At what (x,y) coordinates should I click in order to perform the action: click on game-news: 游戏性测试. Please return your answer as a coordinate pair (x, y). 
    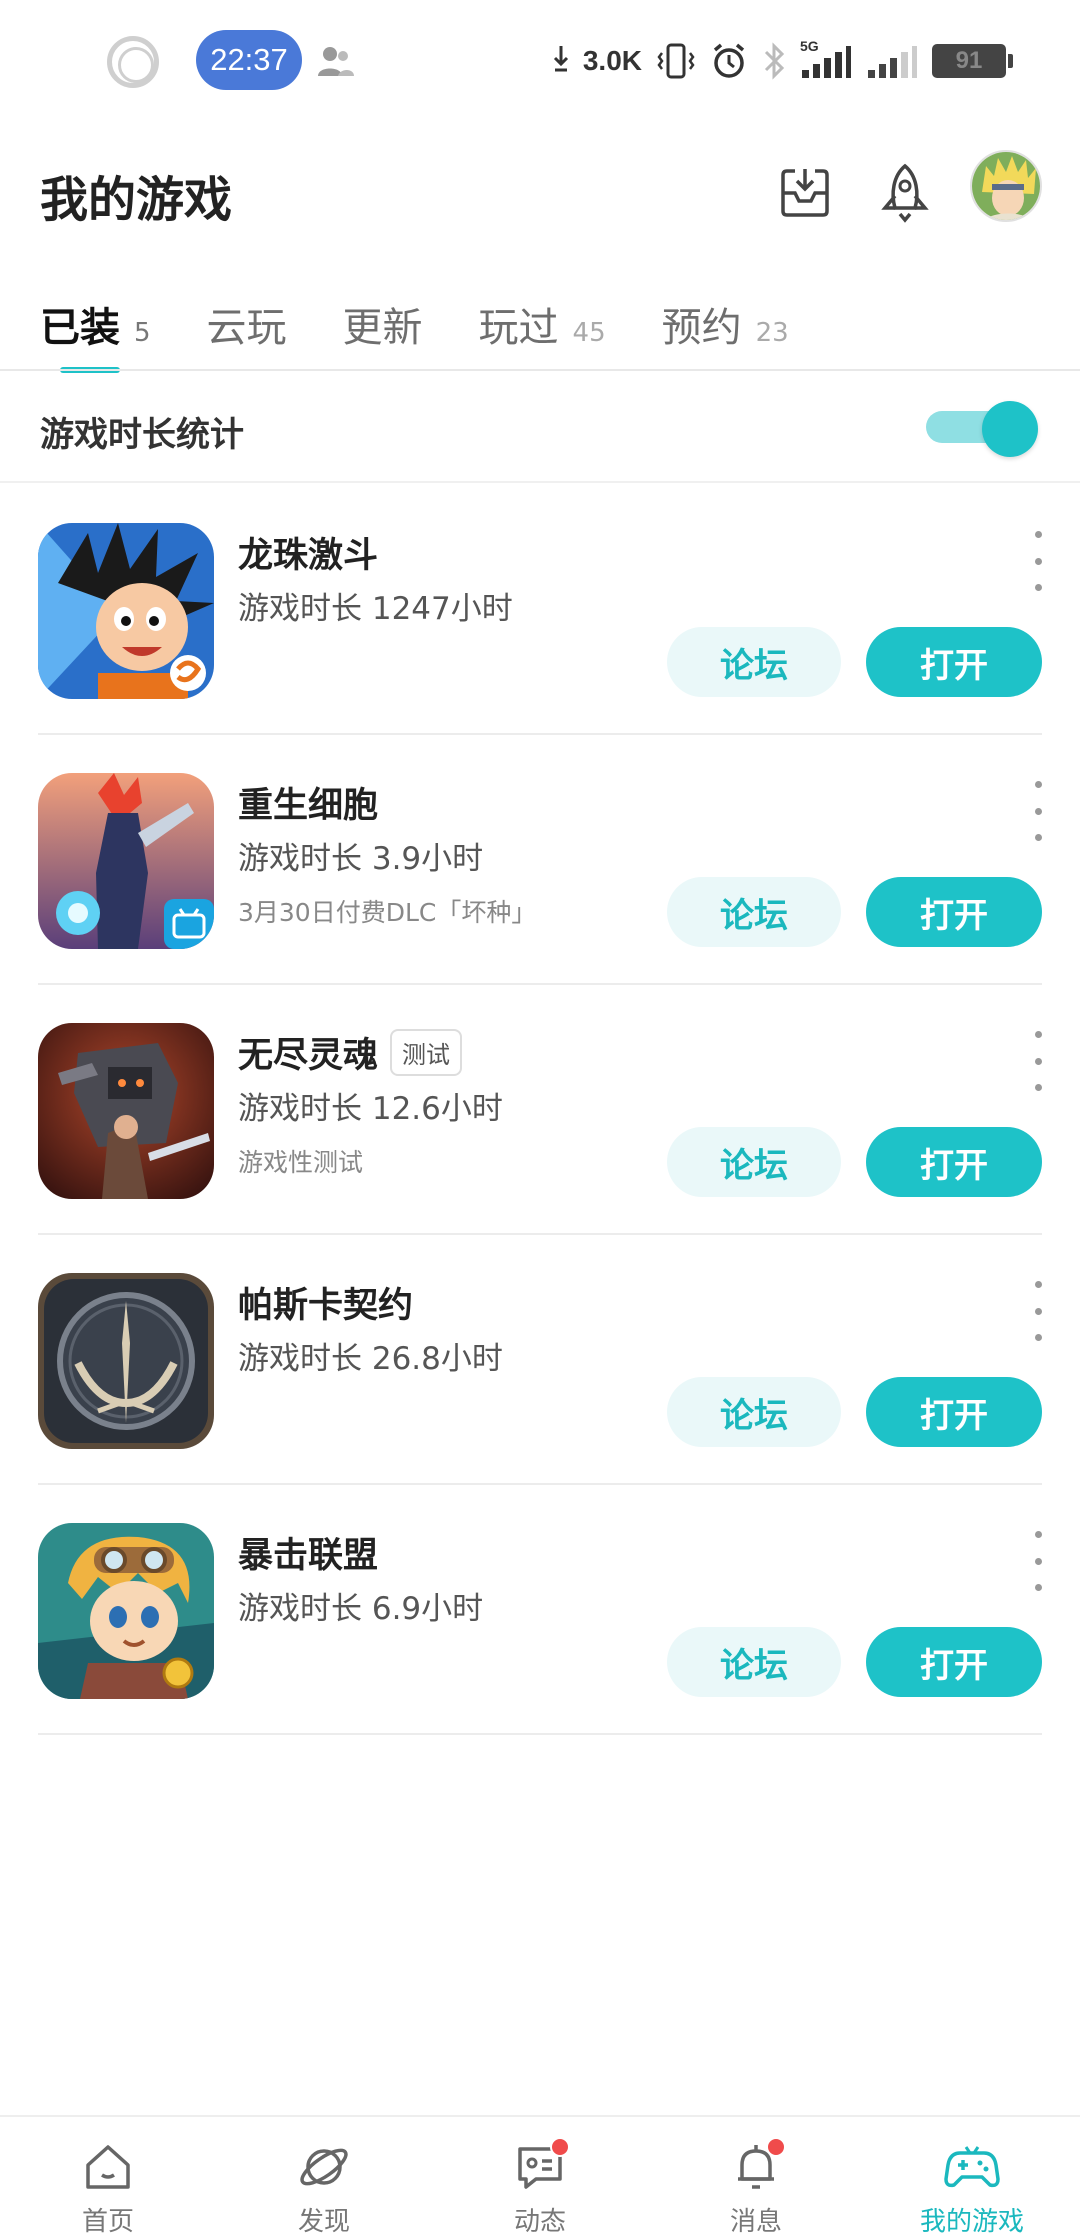
    Looking at the image, I should click on (301, 1162).